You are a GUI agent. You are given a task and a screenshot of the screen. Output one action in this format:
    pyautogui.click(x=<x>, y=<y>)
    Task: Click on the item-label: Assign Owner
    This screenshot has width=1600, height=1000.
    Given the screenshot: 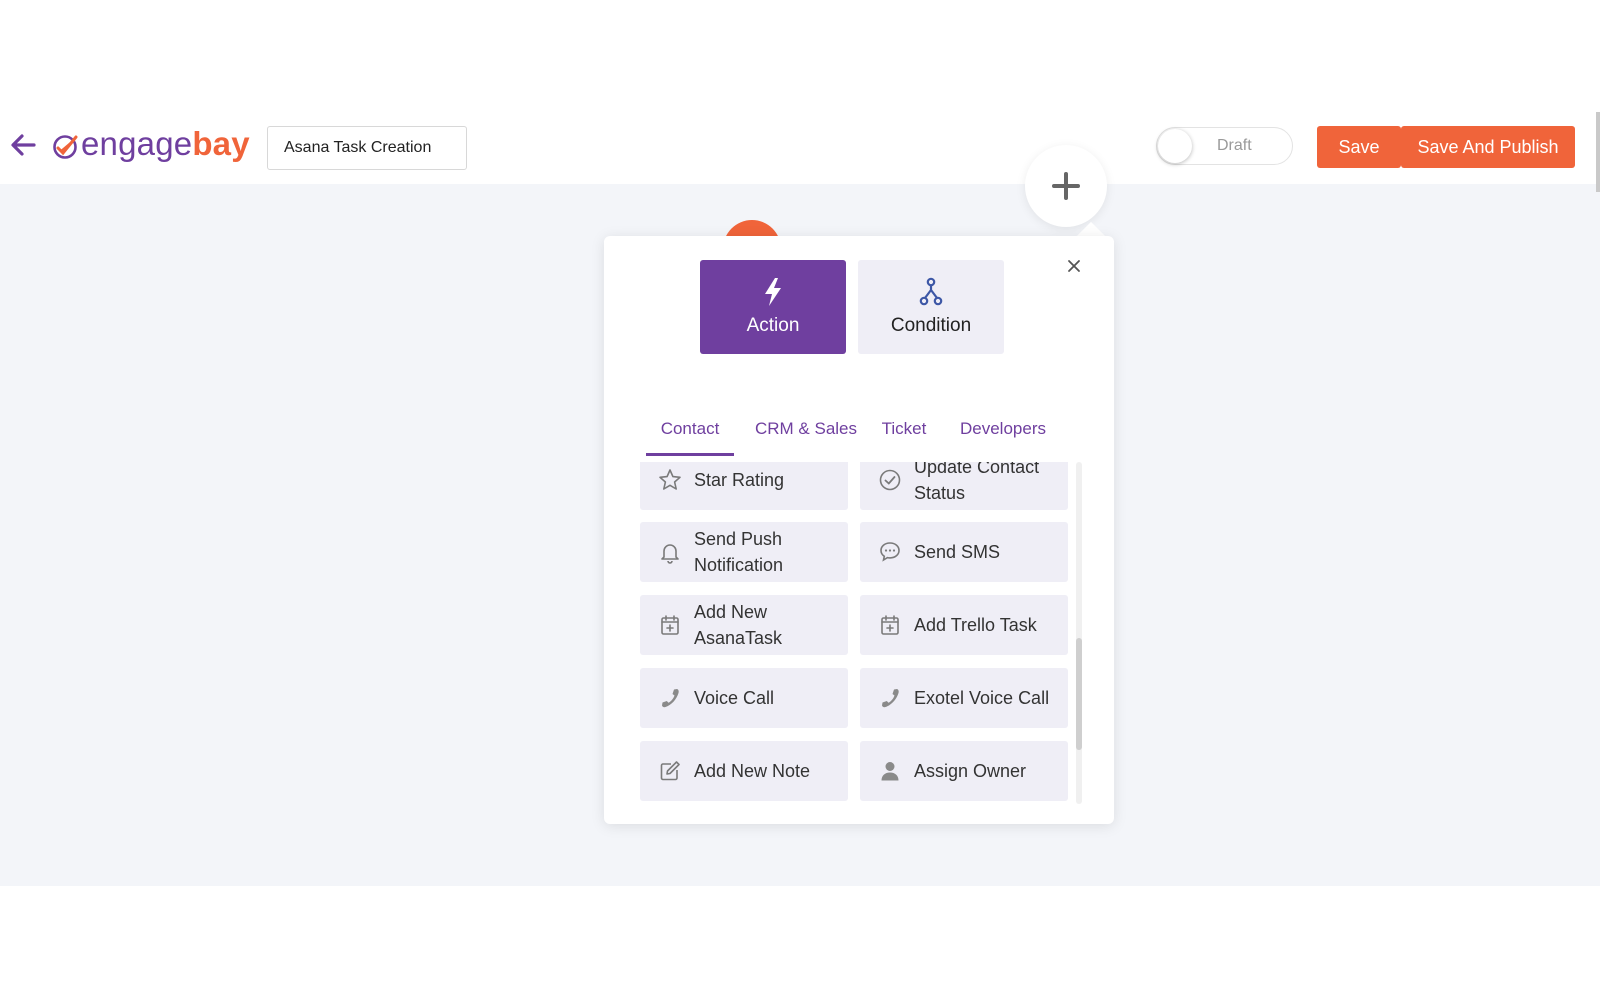 What is the action you would take?
    pyautogui.click(x=970, y=771)
    